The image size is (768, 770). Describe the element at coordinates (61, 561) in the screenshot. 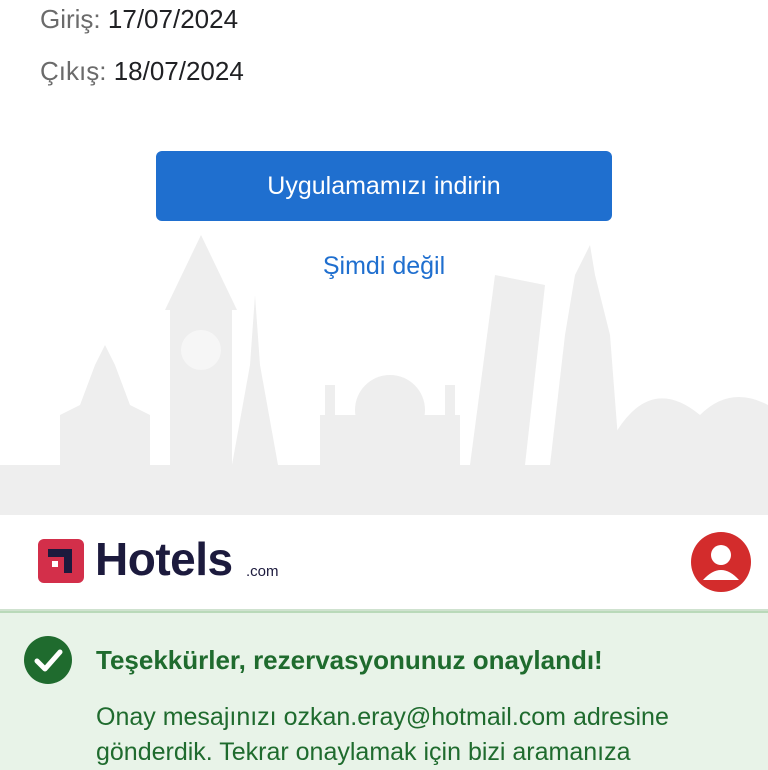

I see `hotels-logo-icon` at that location.